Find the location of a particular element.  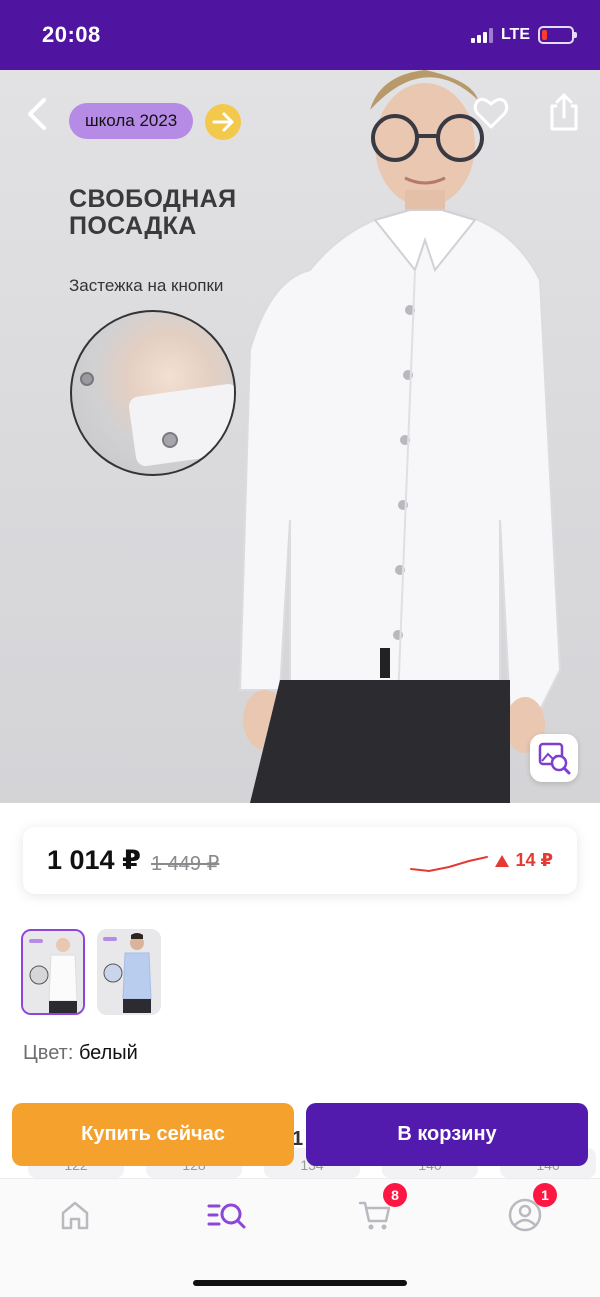

nav-catalog is located at coordinates (226, 1215).